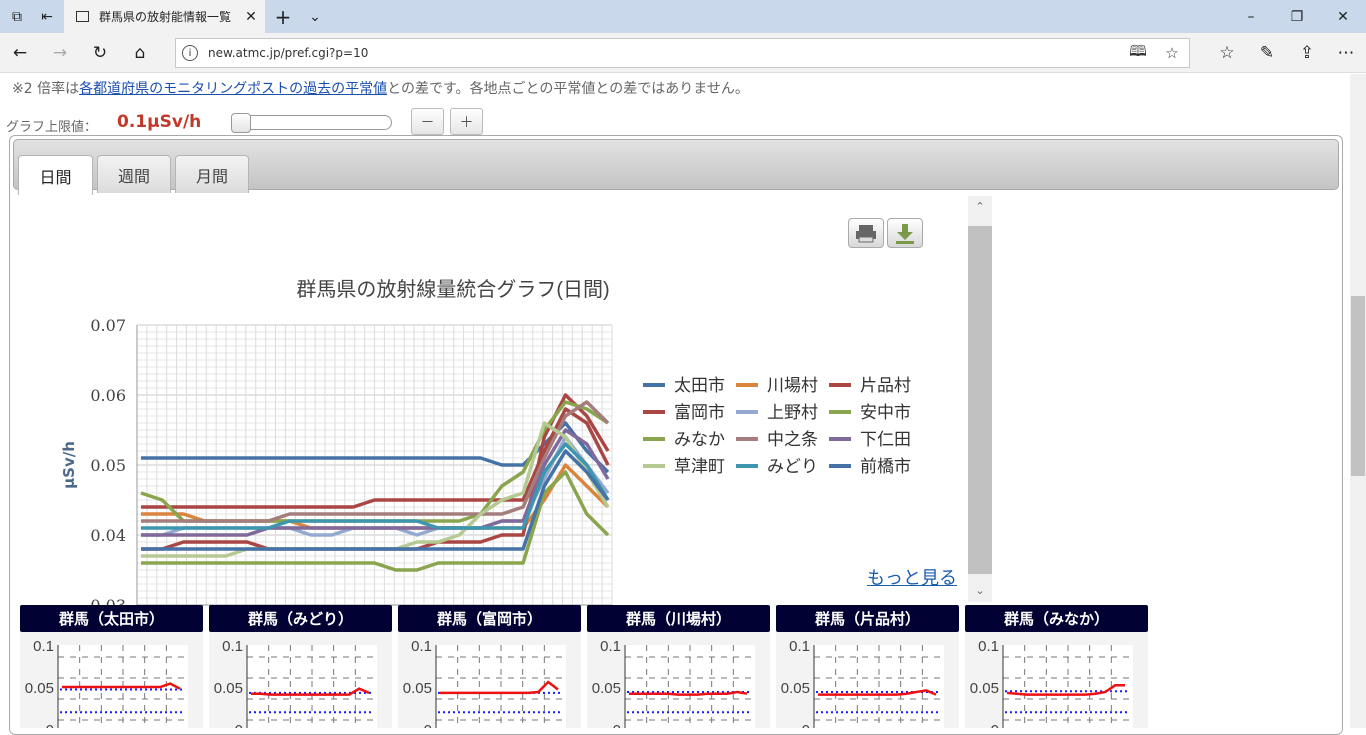 This screenshot has width=1366, height=735. What do you see at coordinates (980, 207) in the screenshot?
I see `scroll-up-icon: ⌃` at bounding box center [980, 207].